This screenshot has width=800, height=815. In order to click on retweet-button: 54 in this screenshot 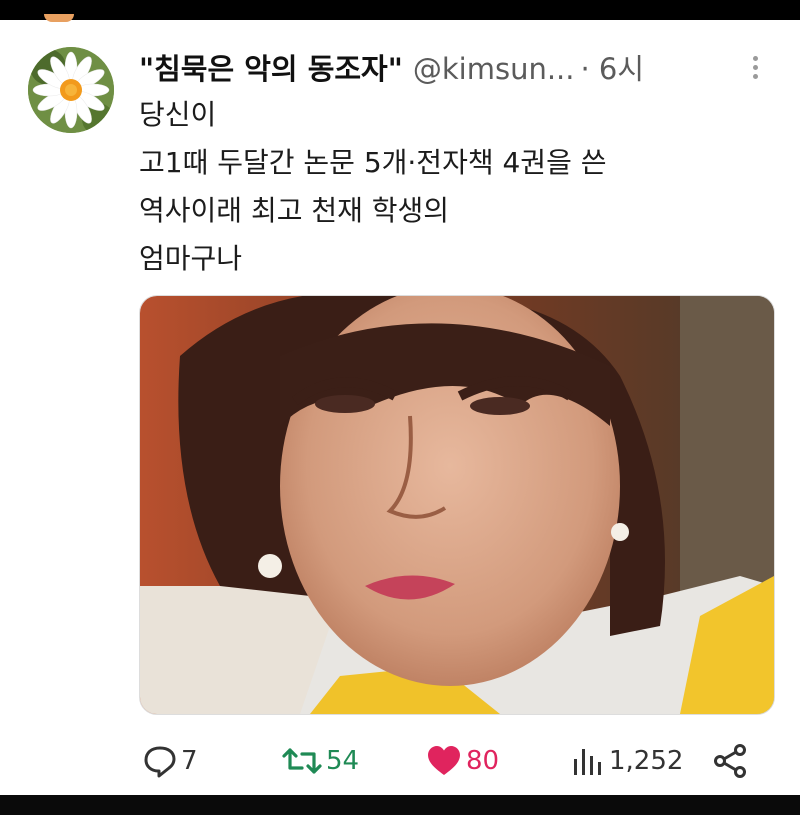, I will do `click(320, 761)`.